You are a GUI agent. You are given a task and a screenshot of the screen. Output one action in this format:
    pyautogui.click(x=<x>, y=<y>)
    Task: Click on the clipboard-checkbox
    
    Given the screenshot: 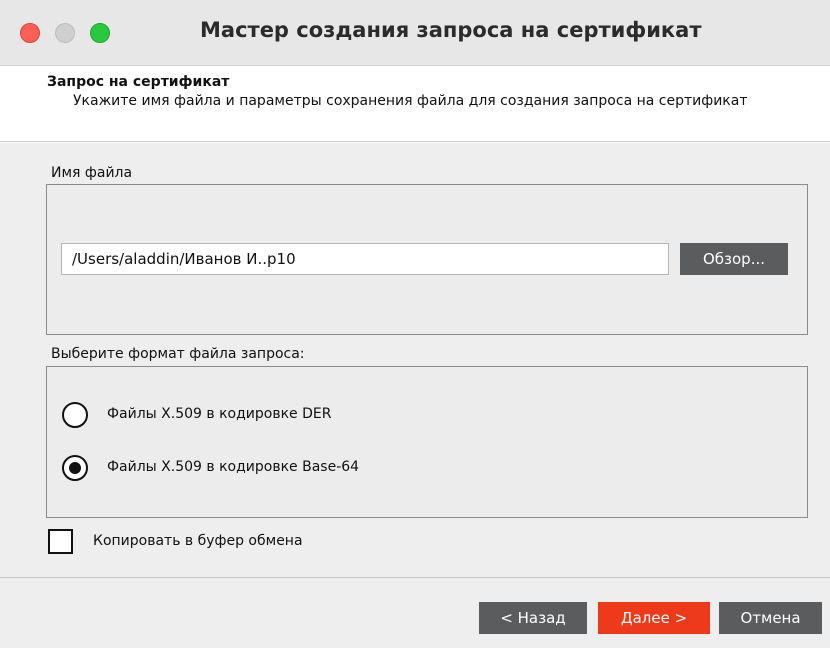 What is the action you would take?
    pyautogui.click(x=60, y=541)
    